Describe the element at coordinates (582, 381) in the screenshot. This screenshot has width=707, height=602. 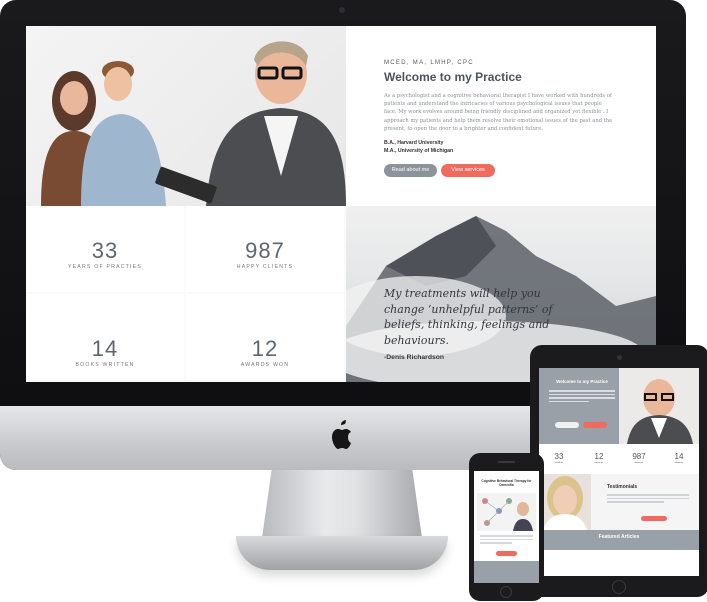
I see `tablet-hero-title: Welcome to my Practice` at that location.